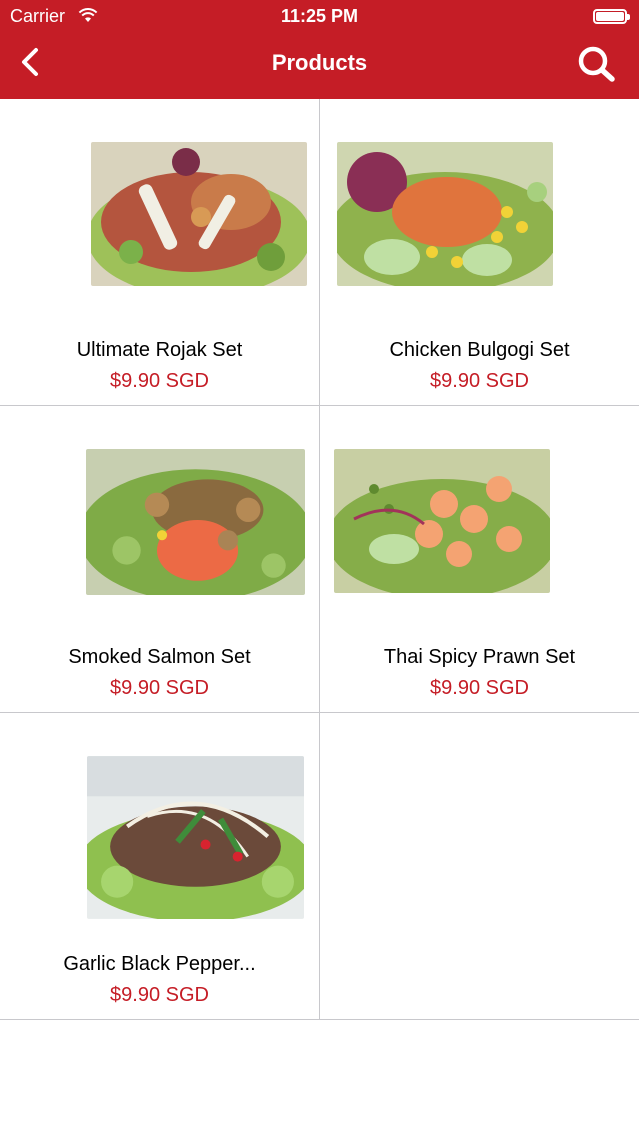 The height and width of the screenshot is (1136, 639). I want to click on product-name: Chicken Bulgogi Set, so click(479, 350).